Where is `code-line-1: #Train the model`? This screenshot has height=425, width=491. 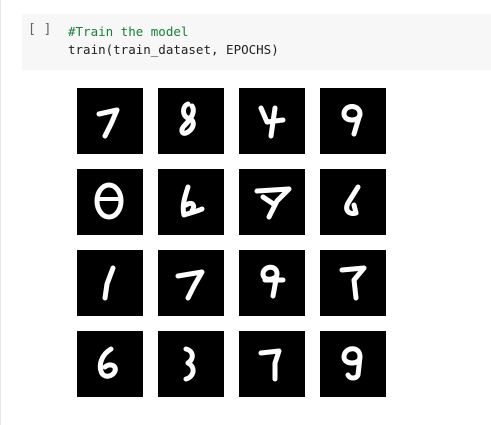 code-line-1: #Train the model is located at coordinates (128, 31).